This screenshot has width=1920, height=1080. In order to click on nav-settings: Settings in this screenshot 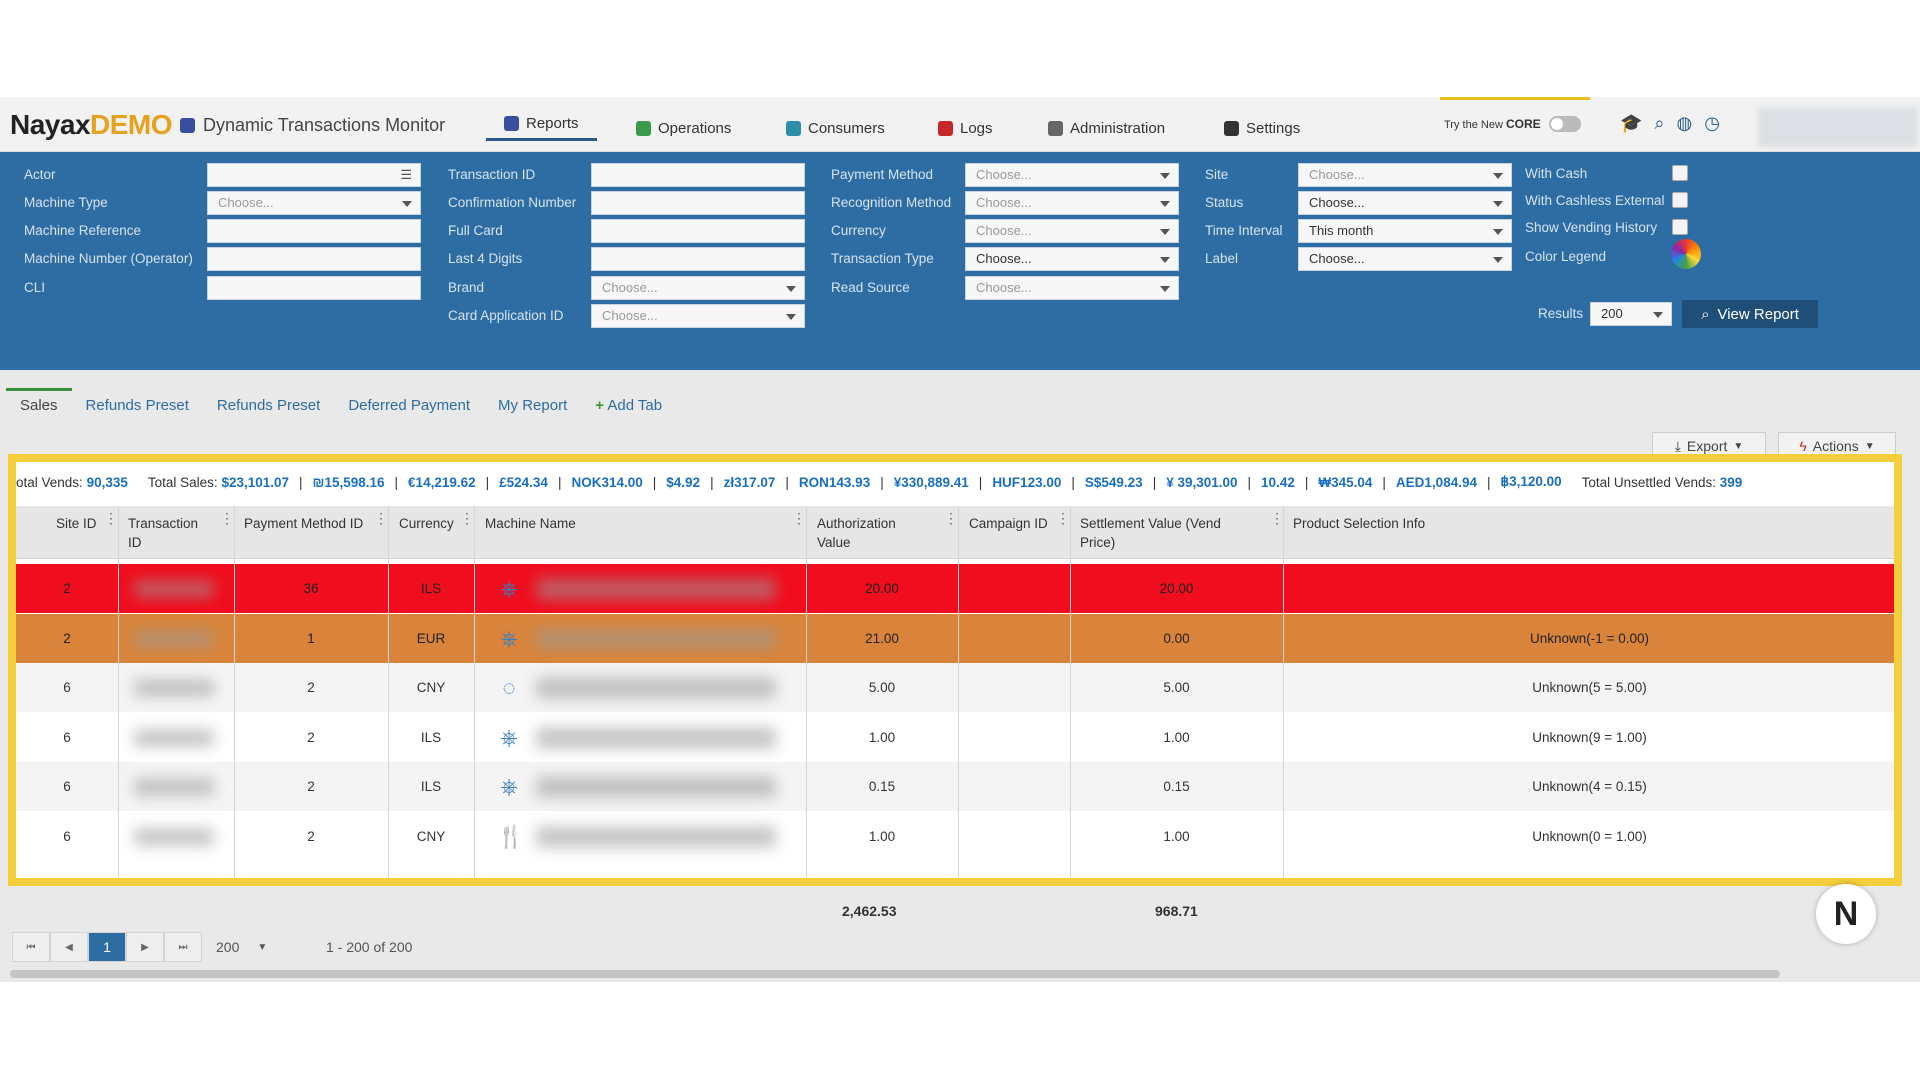, I will do `click(1262, 128)`.